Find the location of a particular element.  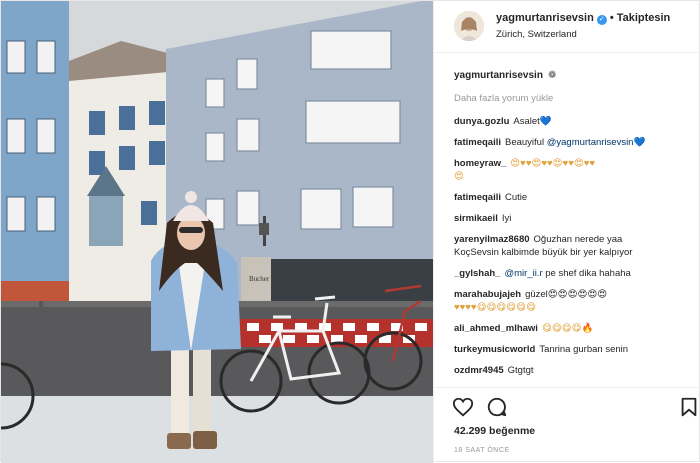

comment-text: pe shef dika hahaha is located at coordinates (588, 273).